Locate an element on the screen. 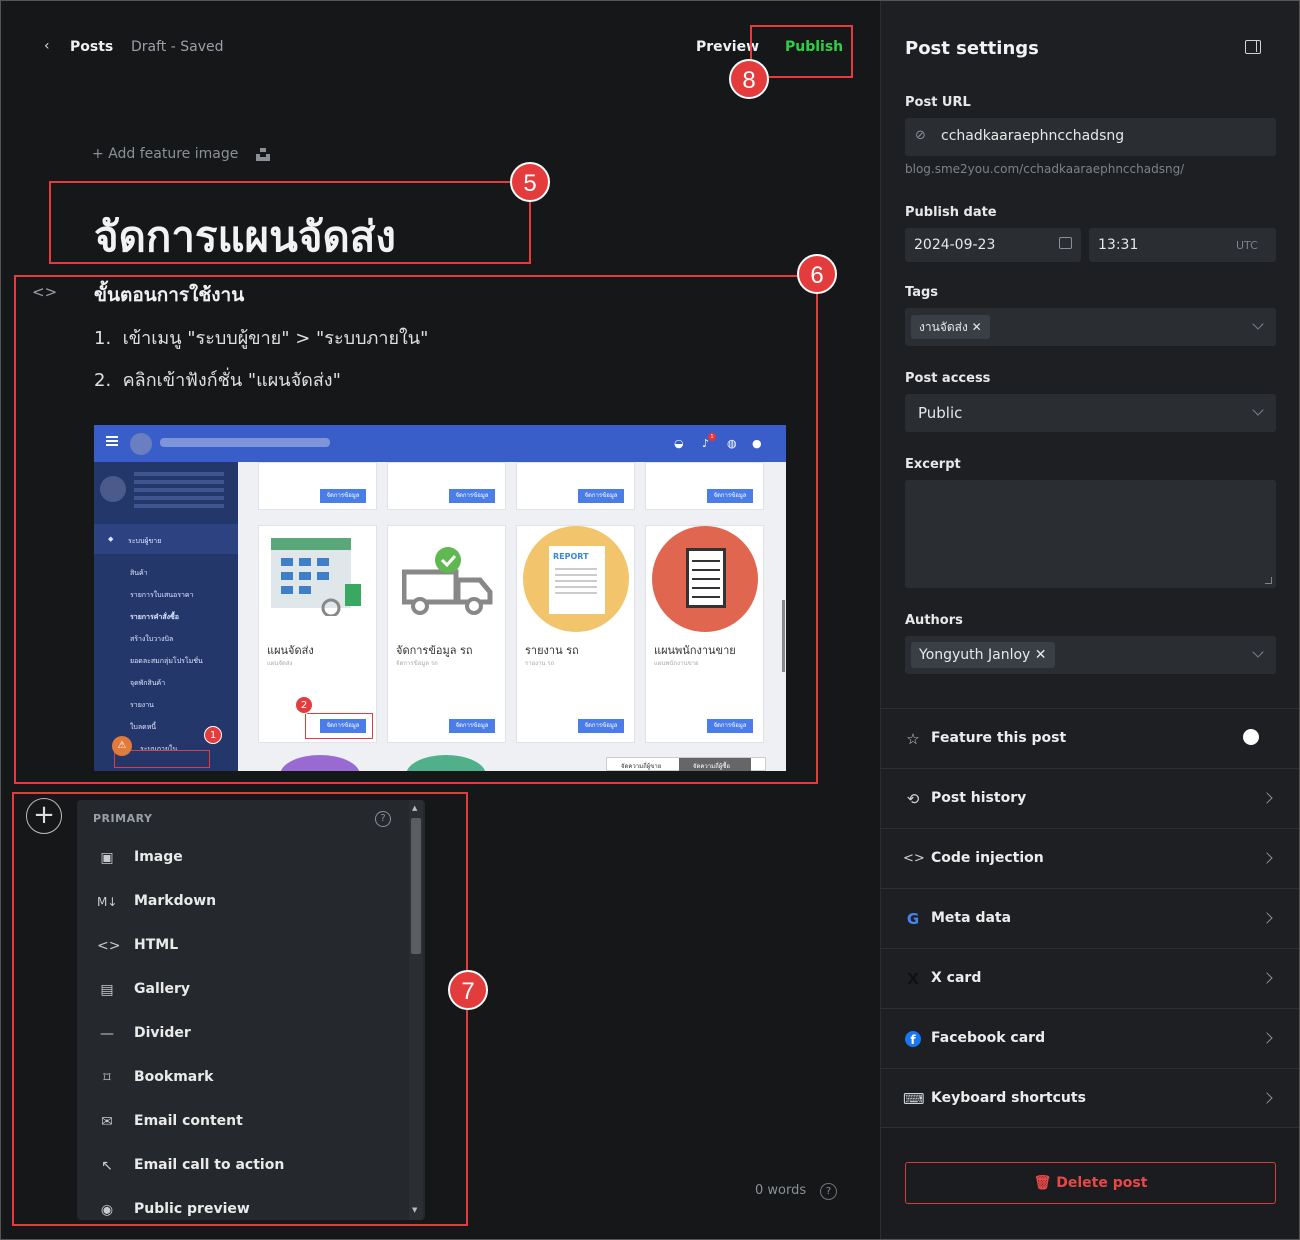  image-icon: ▣ is located at coordinates (107, 858).